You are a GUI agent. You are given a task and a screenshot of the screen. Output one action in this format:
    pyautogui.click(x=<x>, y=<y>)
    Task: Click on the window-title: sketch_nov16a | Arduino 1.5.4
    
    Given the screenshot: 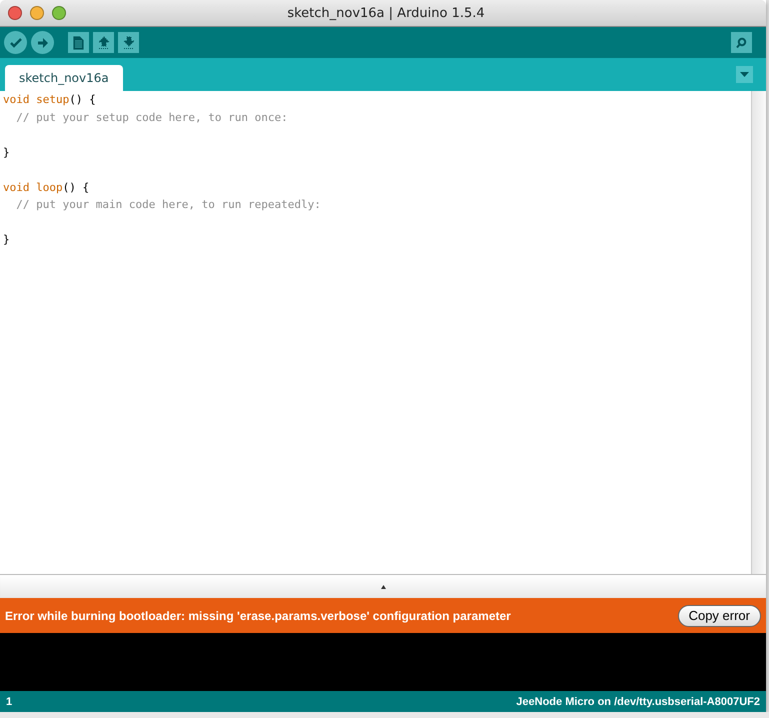 What is the action you would take?
    pyautogui.click(x=386, y=13)
    